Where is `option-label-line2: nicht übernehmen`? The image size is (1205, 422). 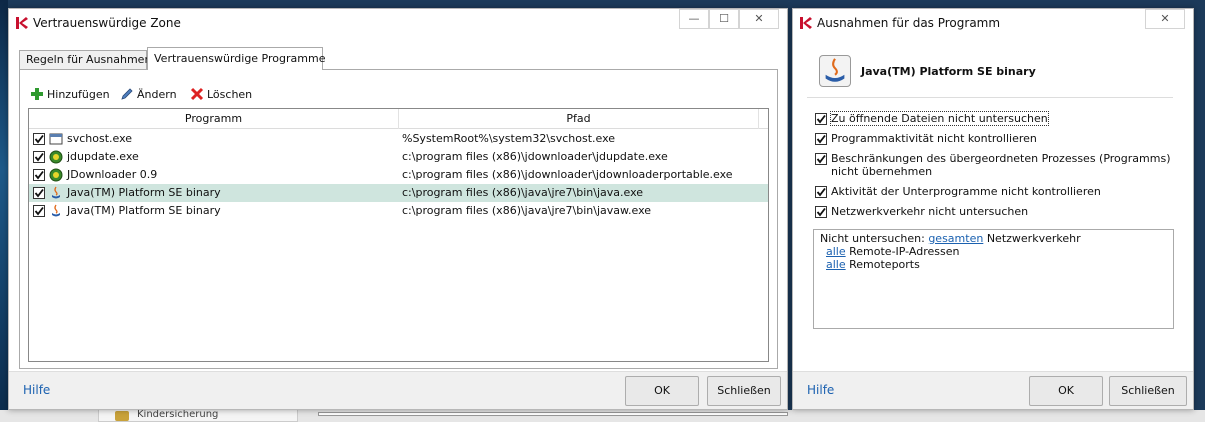
option-label-line2: nicht übernehmen is located at coordinates (882, 171).